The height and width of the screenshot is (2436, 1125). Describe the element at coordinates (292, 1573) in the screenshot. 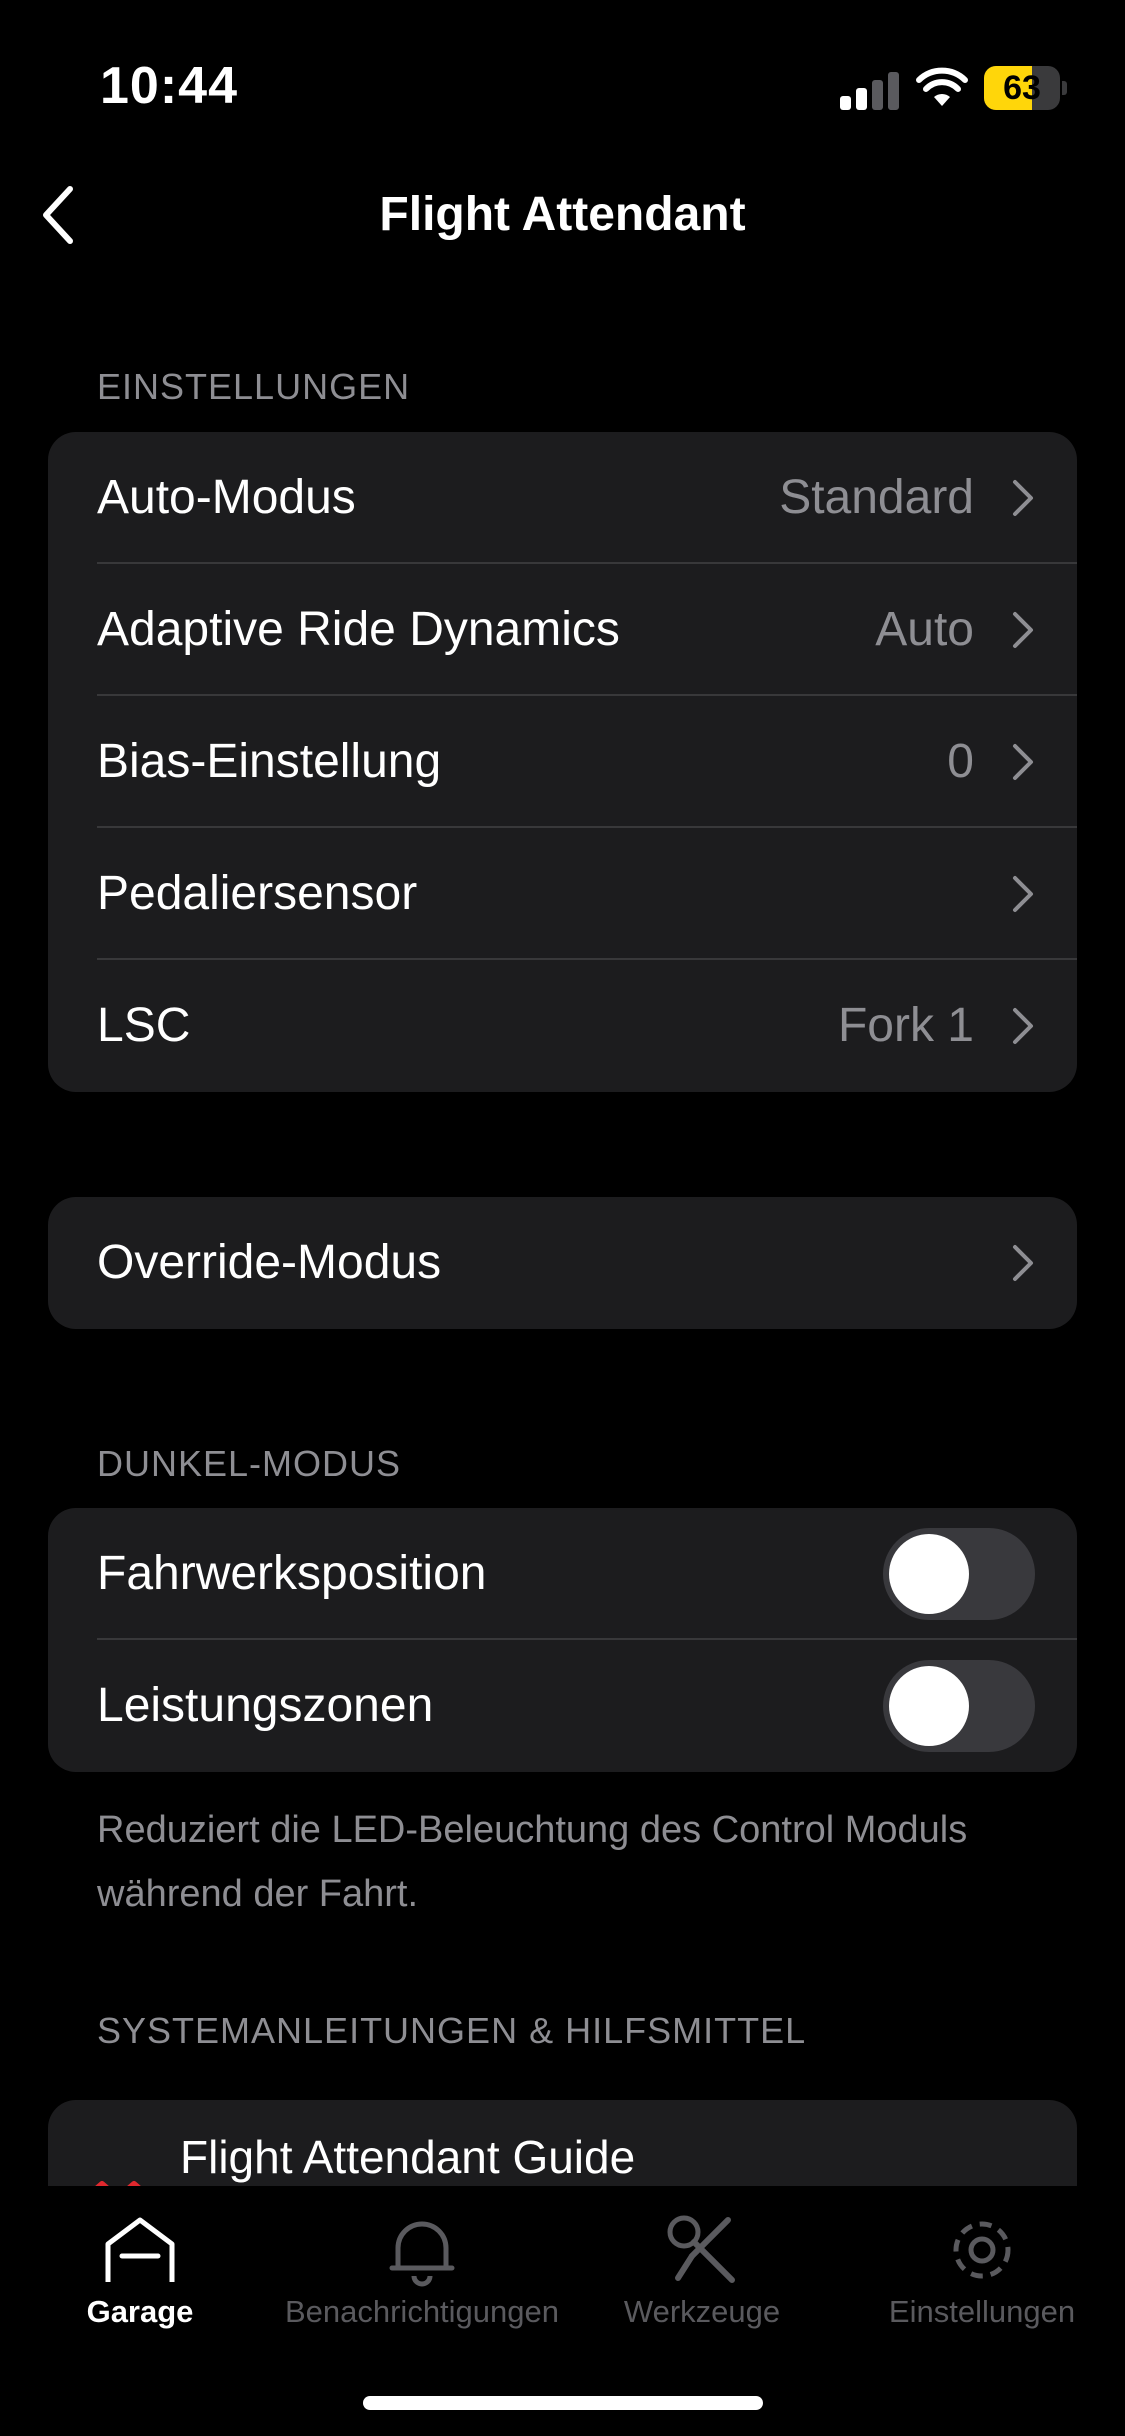

I see `toggle-label: Fahrwerksposition` at that location.